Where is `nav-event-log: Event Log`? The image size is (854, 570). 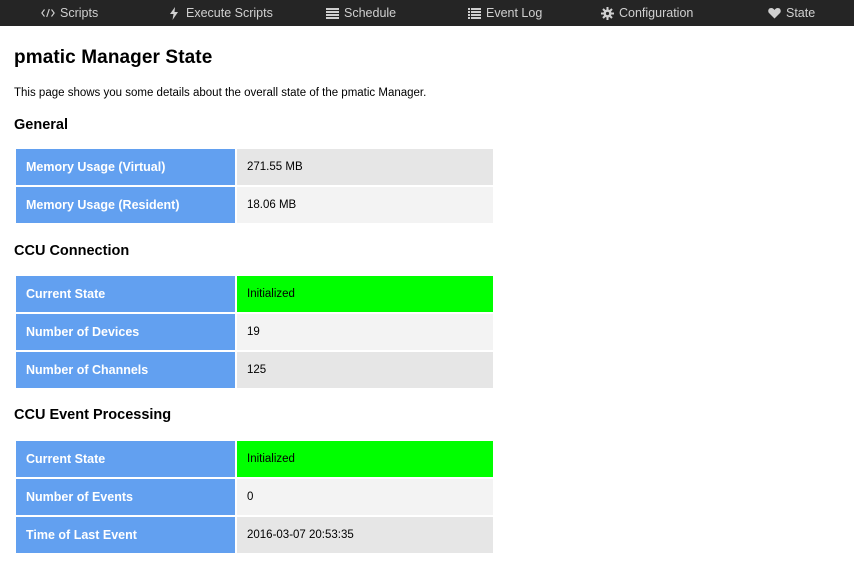 nav-event-log: Event Log is located at coordinates (504, 13).